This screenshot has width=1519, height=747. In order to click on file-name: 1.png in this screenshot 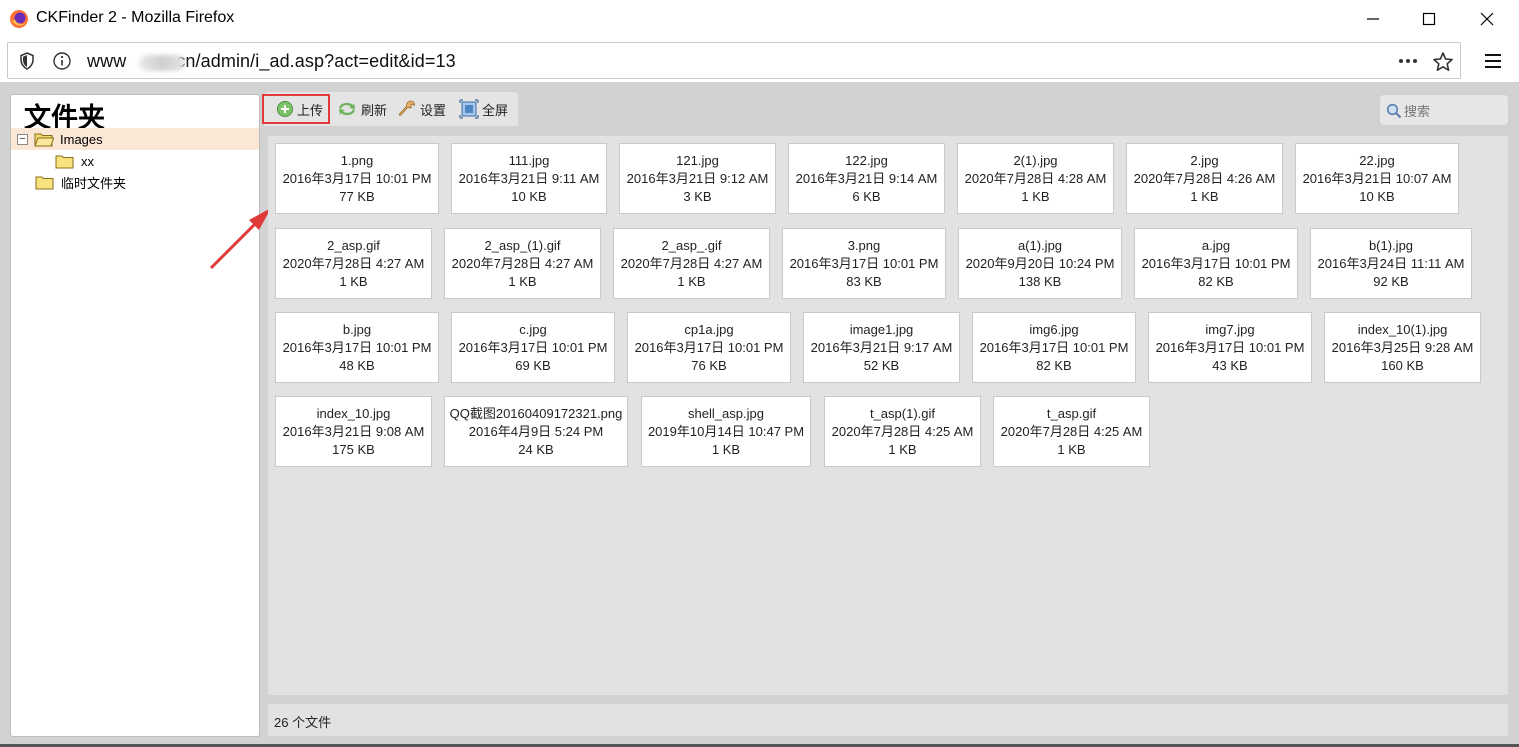, I will do `click(357, 160)`.